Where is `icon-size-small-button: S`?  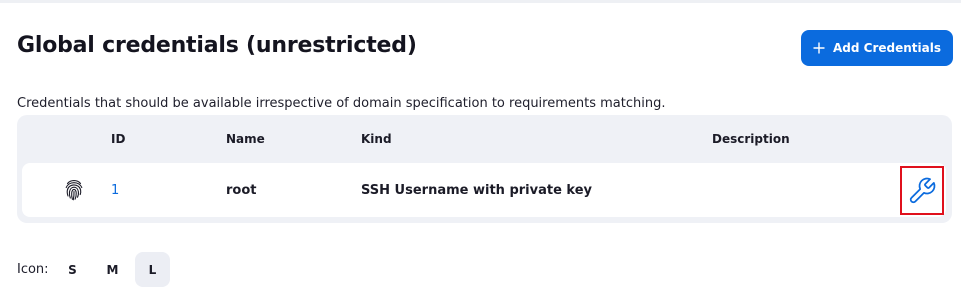 icon-size-small-button: S is located at coordinates (72, 269).